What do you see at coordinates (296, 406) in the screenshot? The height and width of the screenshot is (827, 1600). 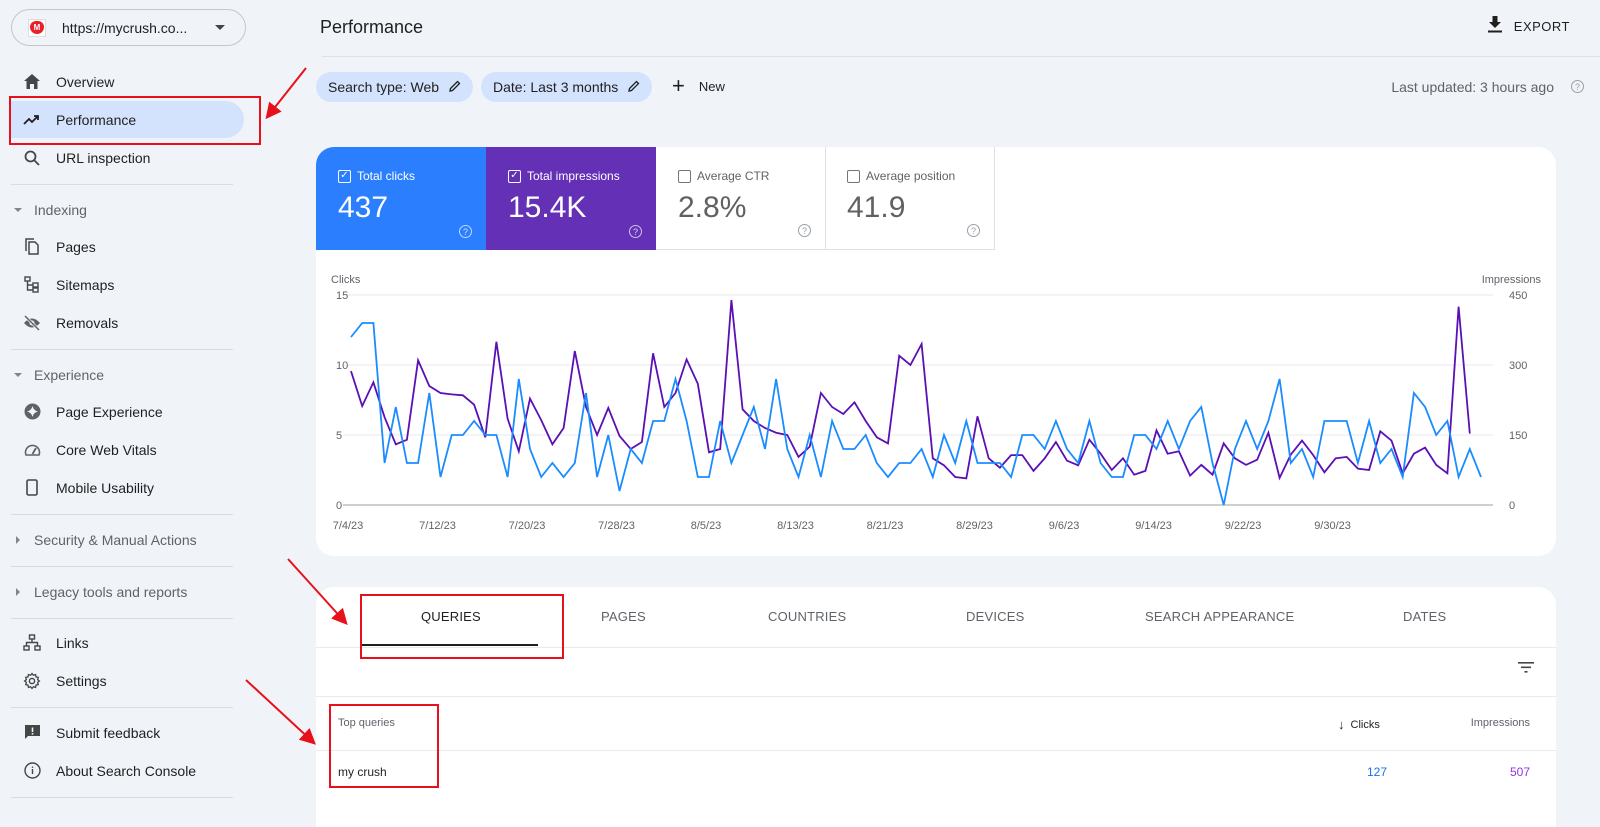 I see `annotation-arrows` at bounding box center [296, 406].